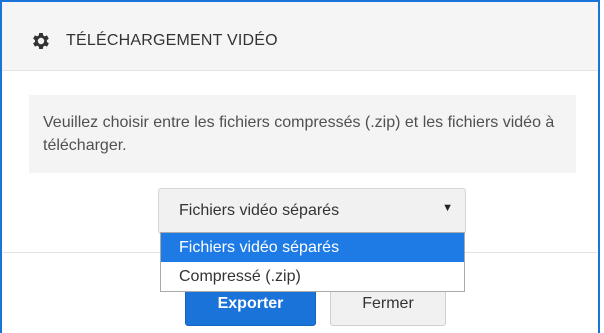  Describe the element at coordinates (312, 247) in the screenshot. I see `option-separate-videos: Fichiers vidéo séparés` at that location.